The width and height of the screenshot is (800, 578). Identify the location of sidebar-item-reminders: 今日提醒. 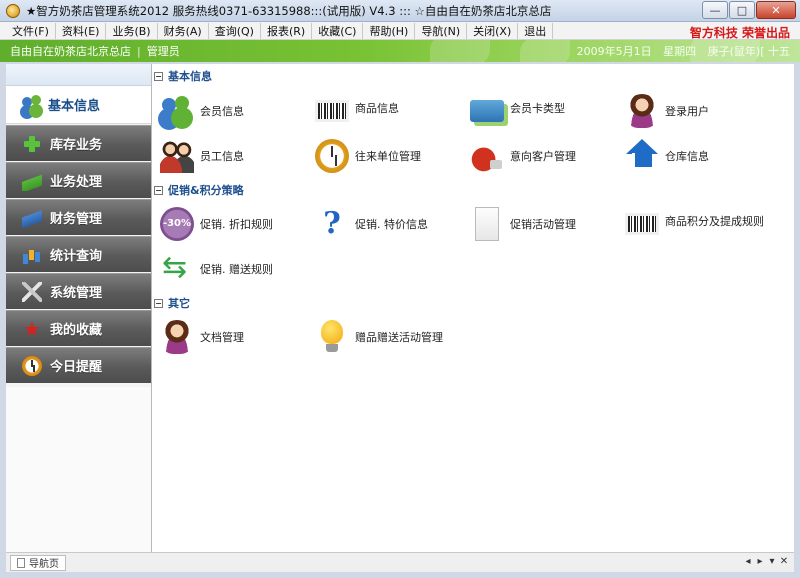
(78, 365).